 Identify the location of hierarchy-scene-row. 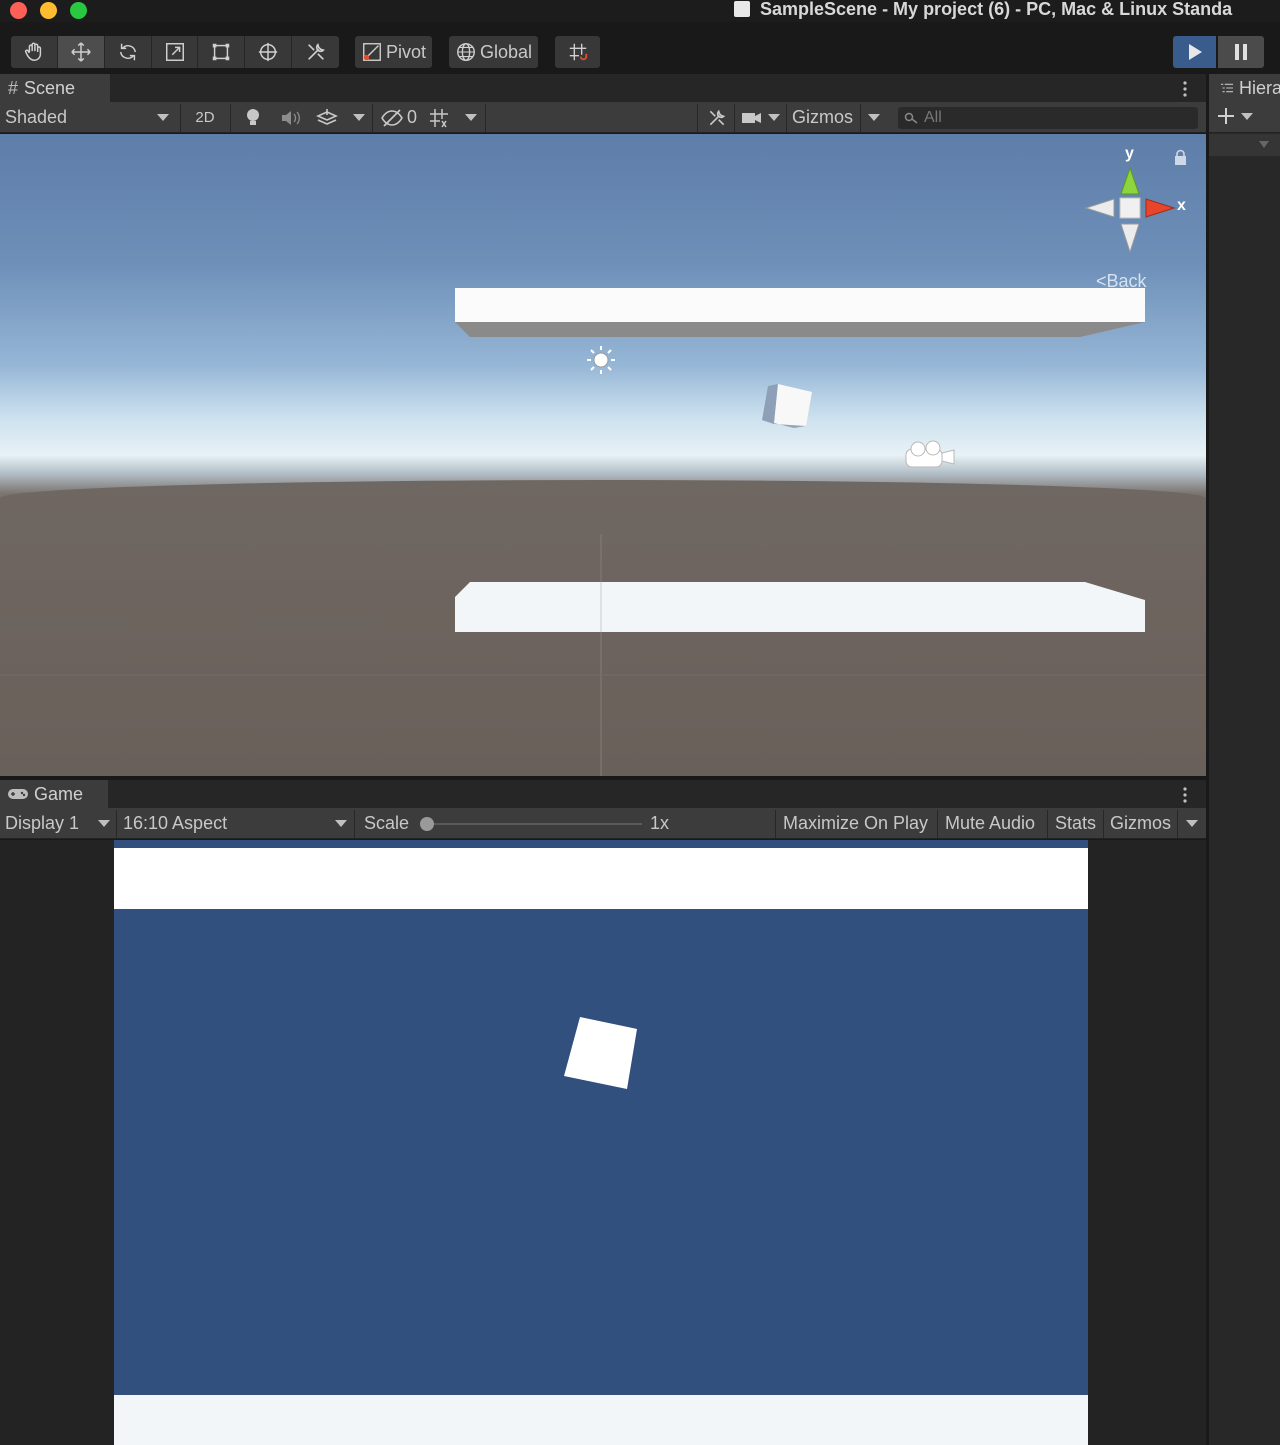
(1244, 145).